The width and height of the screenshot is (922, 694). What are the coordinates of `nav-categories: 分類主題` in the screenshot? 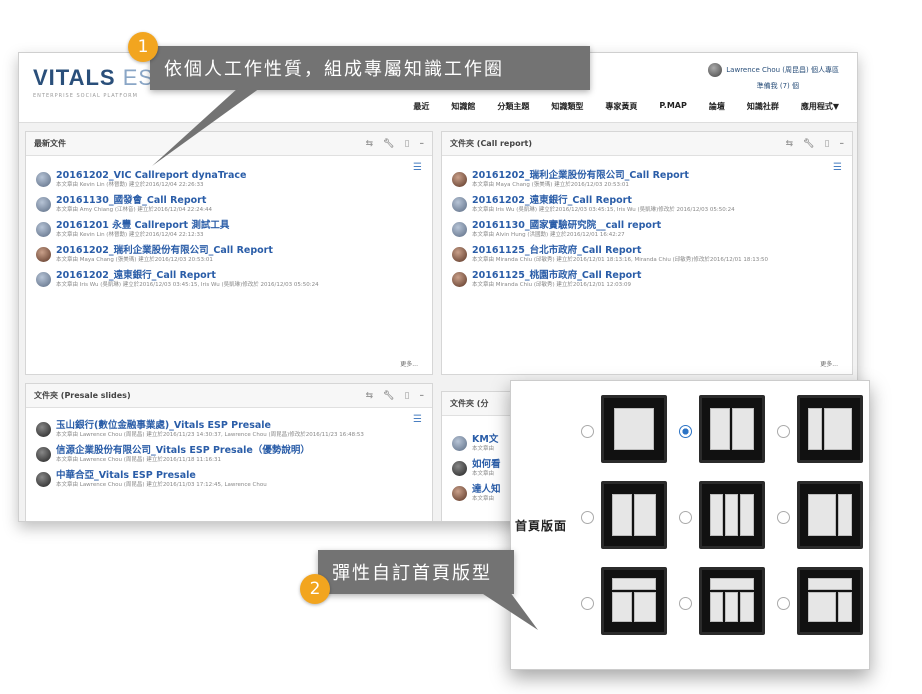 It's located at (513, 106).